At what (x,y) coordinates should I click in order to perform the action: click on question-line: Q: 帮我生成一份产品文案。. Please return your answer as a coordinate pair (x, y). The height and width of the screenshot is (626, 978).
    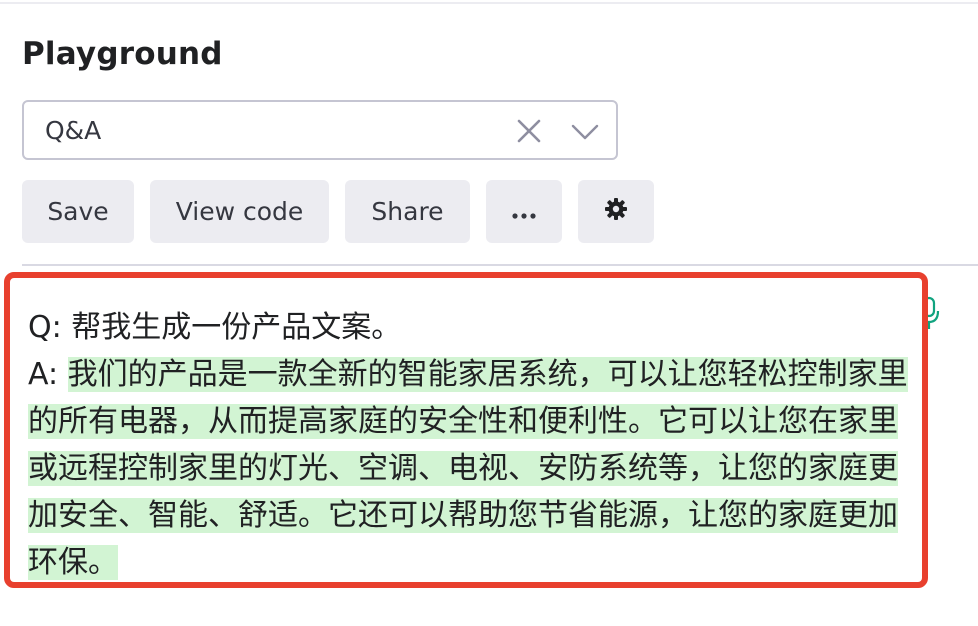
    Looking at the image, I should click on (215, 327).